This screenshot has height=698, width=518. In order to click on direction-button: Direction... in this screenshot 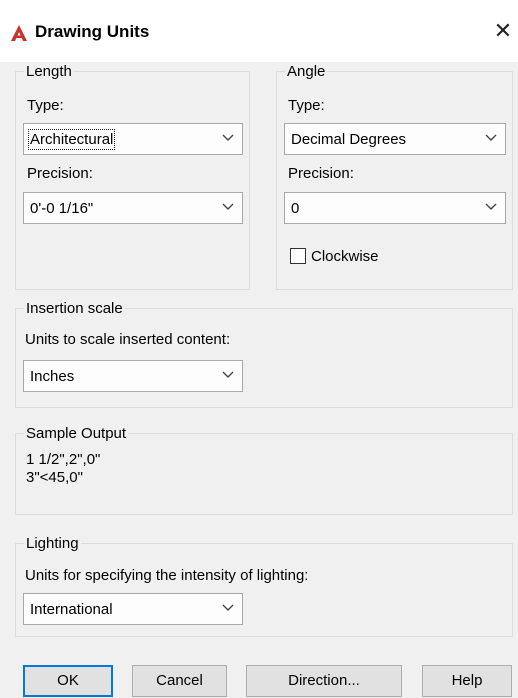, I will do `click(324, 681)`.